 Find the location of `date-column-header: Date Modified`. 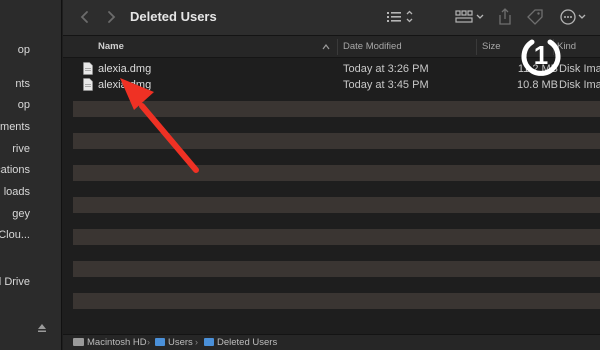

date-column-header: Date Modified is located at coordinates (372, 46).